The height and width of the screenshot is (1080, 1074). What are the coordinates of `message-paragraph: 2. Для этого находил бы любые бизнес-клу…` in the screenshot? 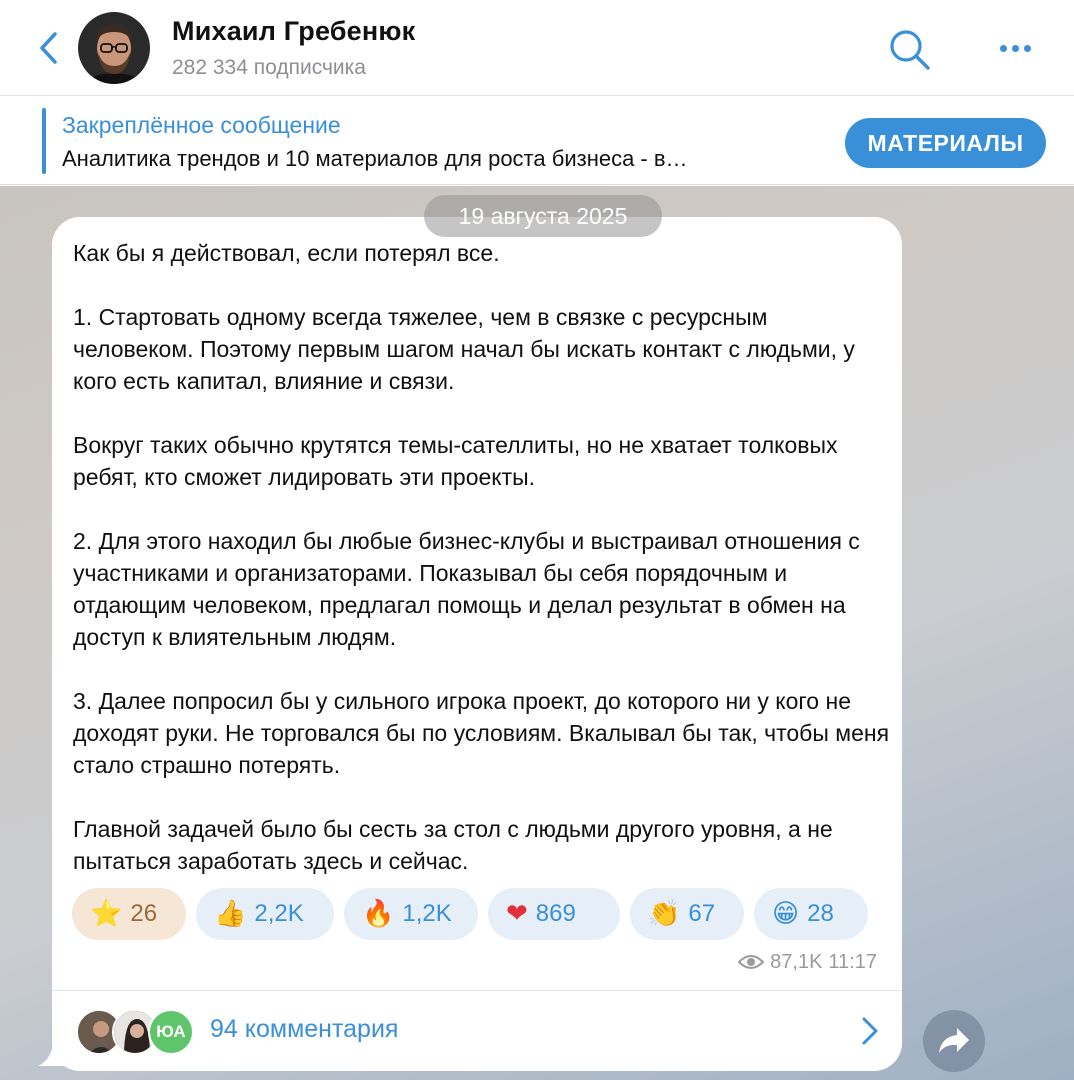 It's located at (466, 589).